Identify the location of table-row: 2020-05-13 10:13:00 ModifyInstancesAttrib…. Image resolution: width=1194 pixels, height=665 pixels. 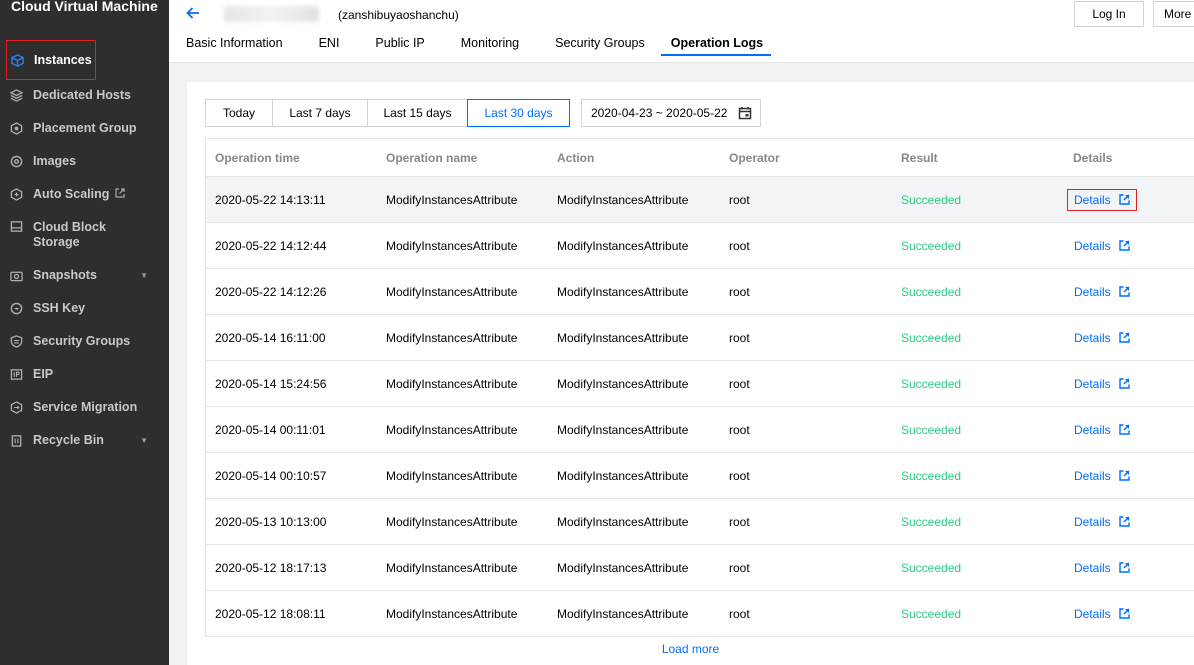
(700, 522).